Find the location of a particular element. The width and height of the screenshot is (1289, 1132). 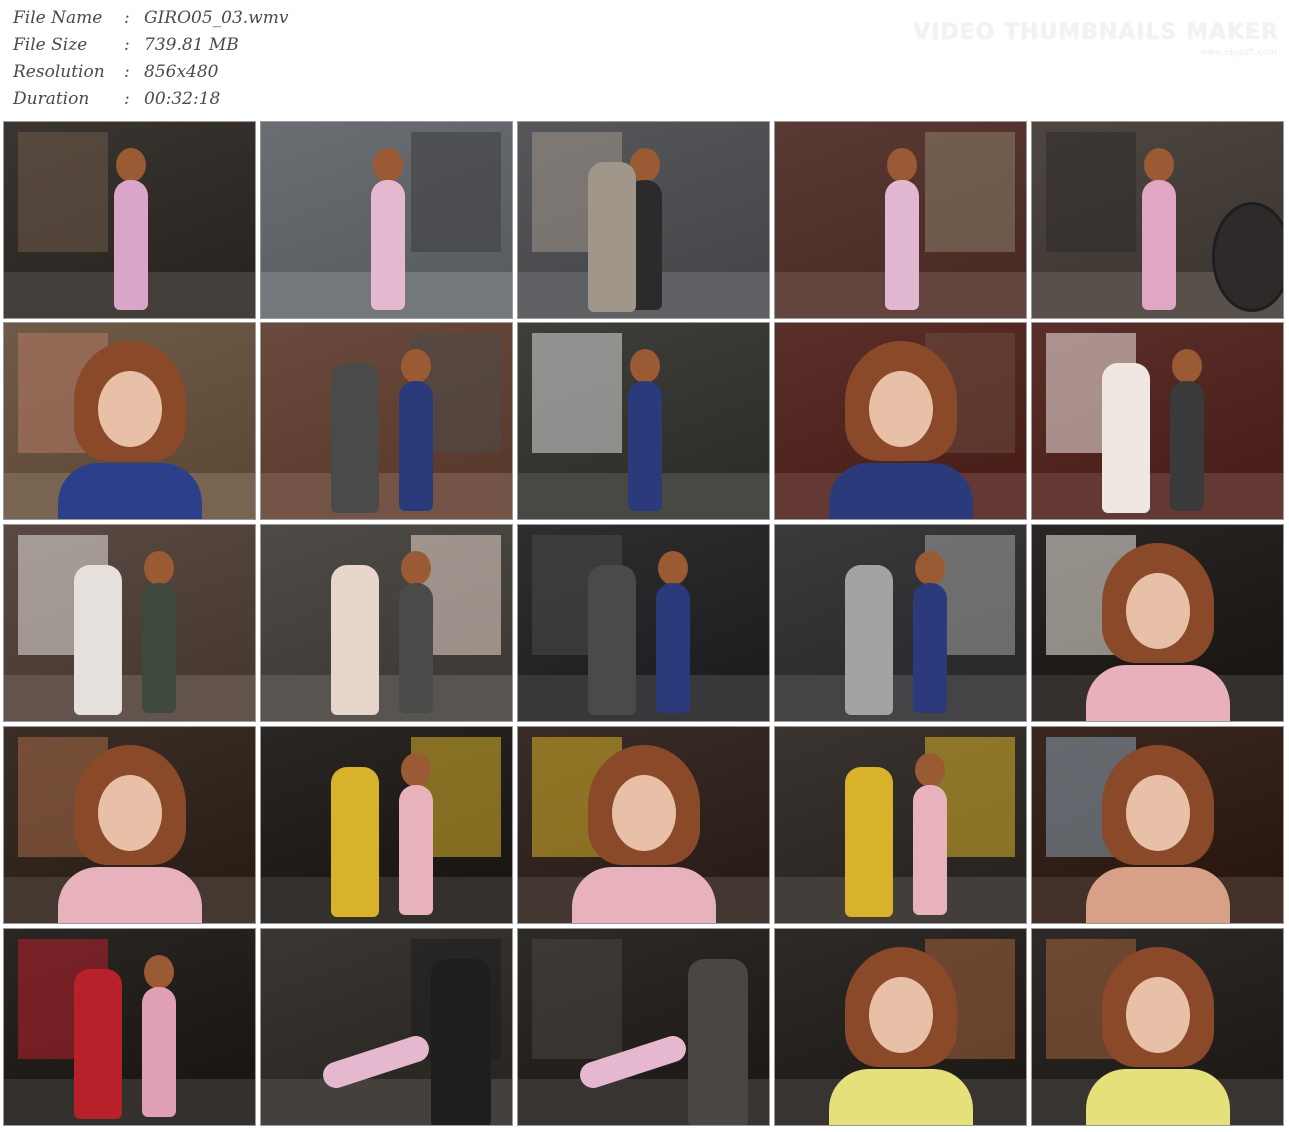

resolution-value: 856x480 is located at coordinates (181, 72).